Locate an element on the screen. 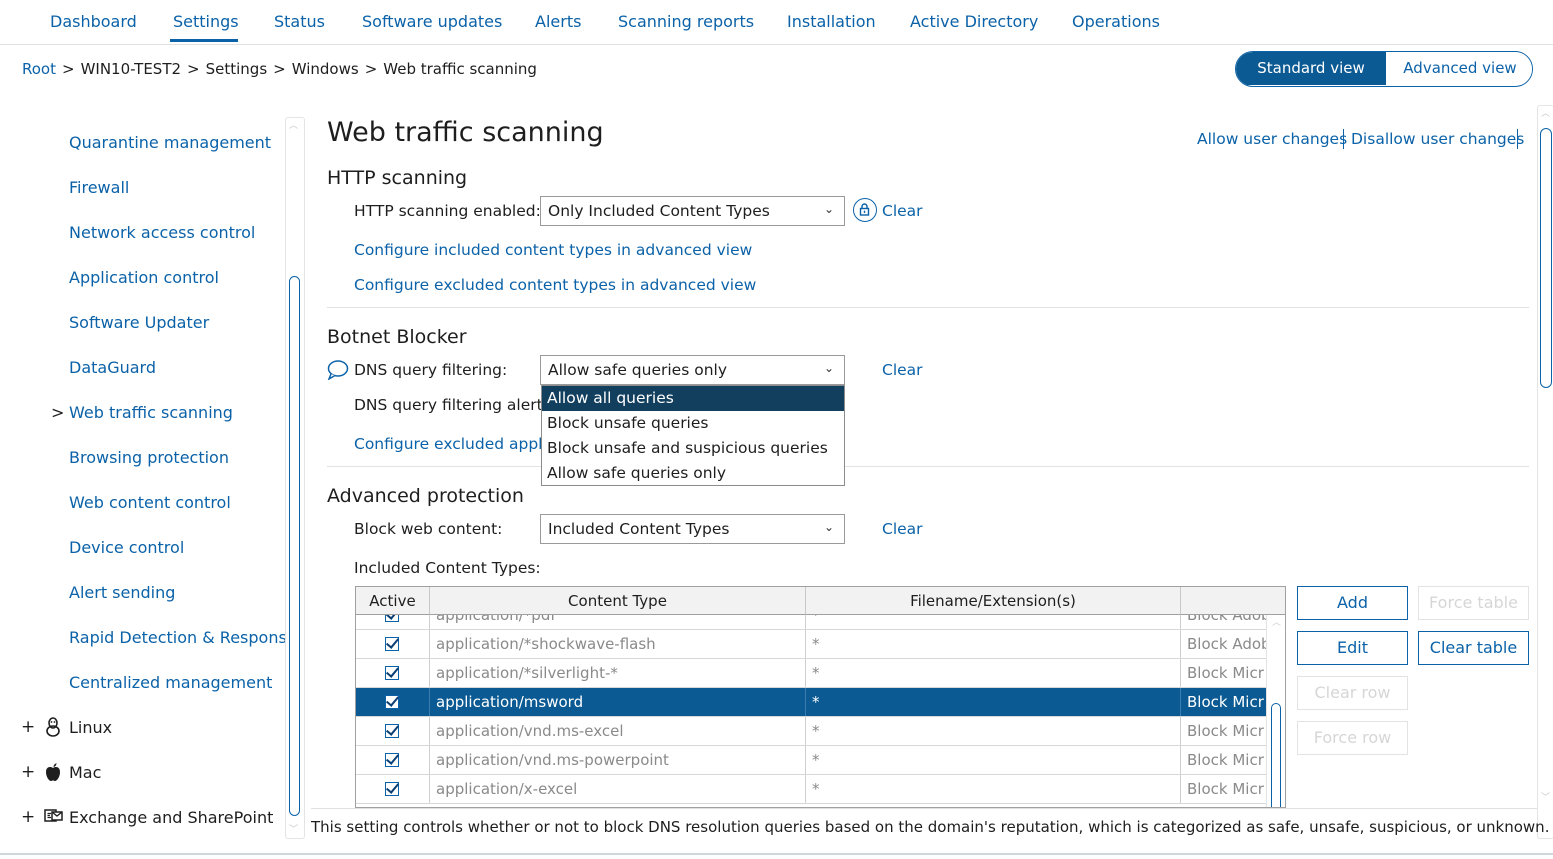 The width and height of the screenshot is (1553, 859). sidebar-item-dataguard: DataGuard is located at coordinates (112, 367).